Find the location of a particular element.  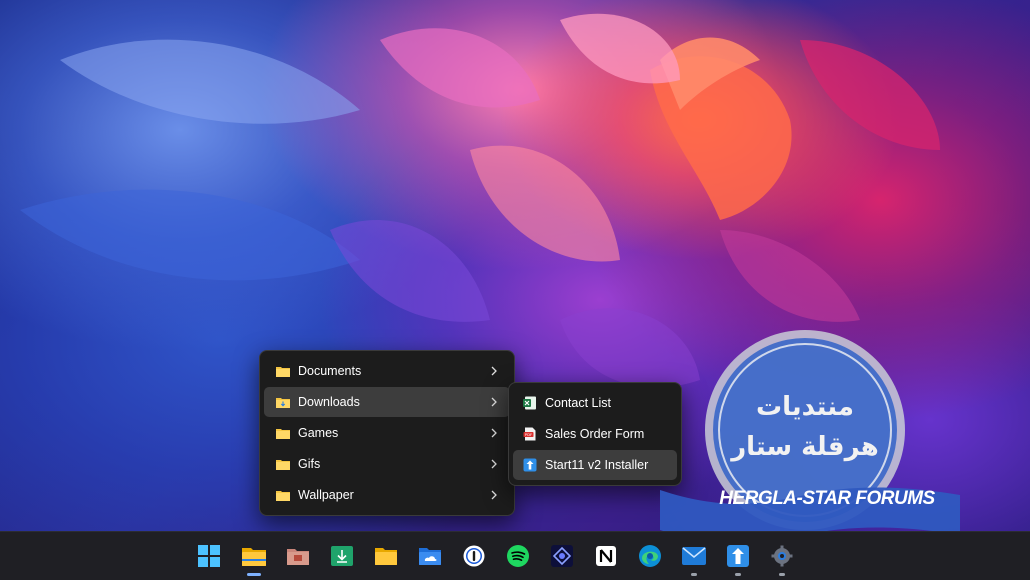

menu-item-downloads: Downloads is located at coordinates (387, 402).